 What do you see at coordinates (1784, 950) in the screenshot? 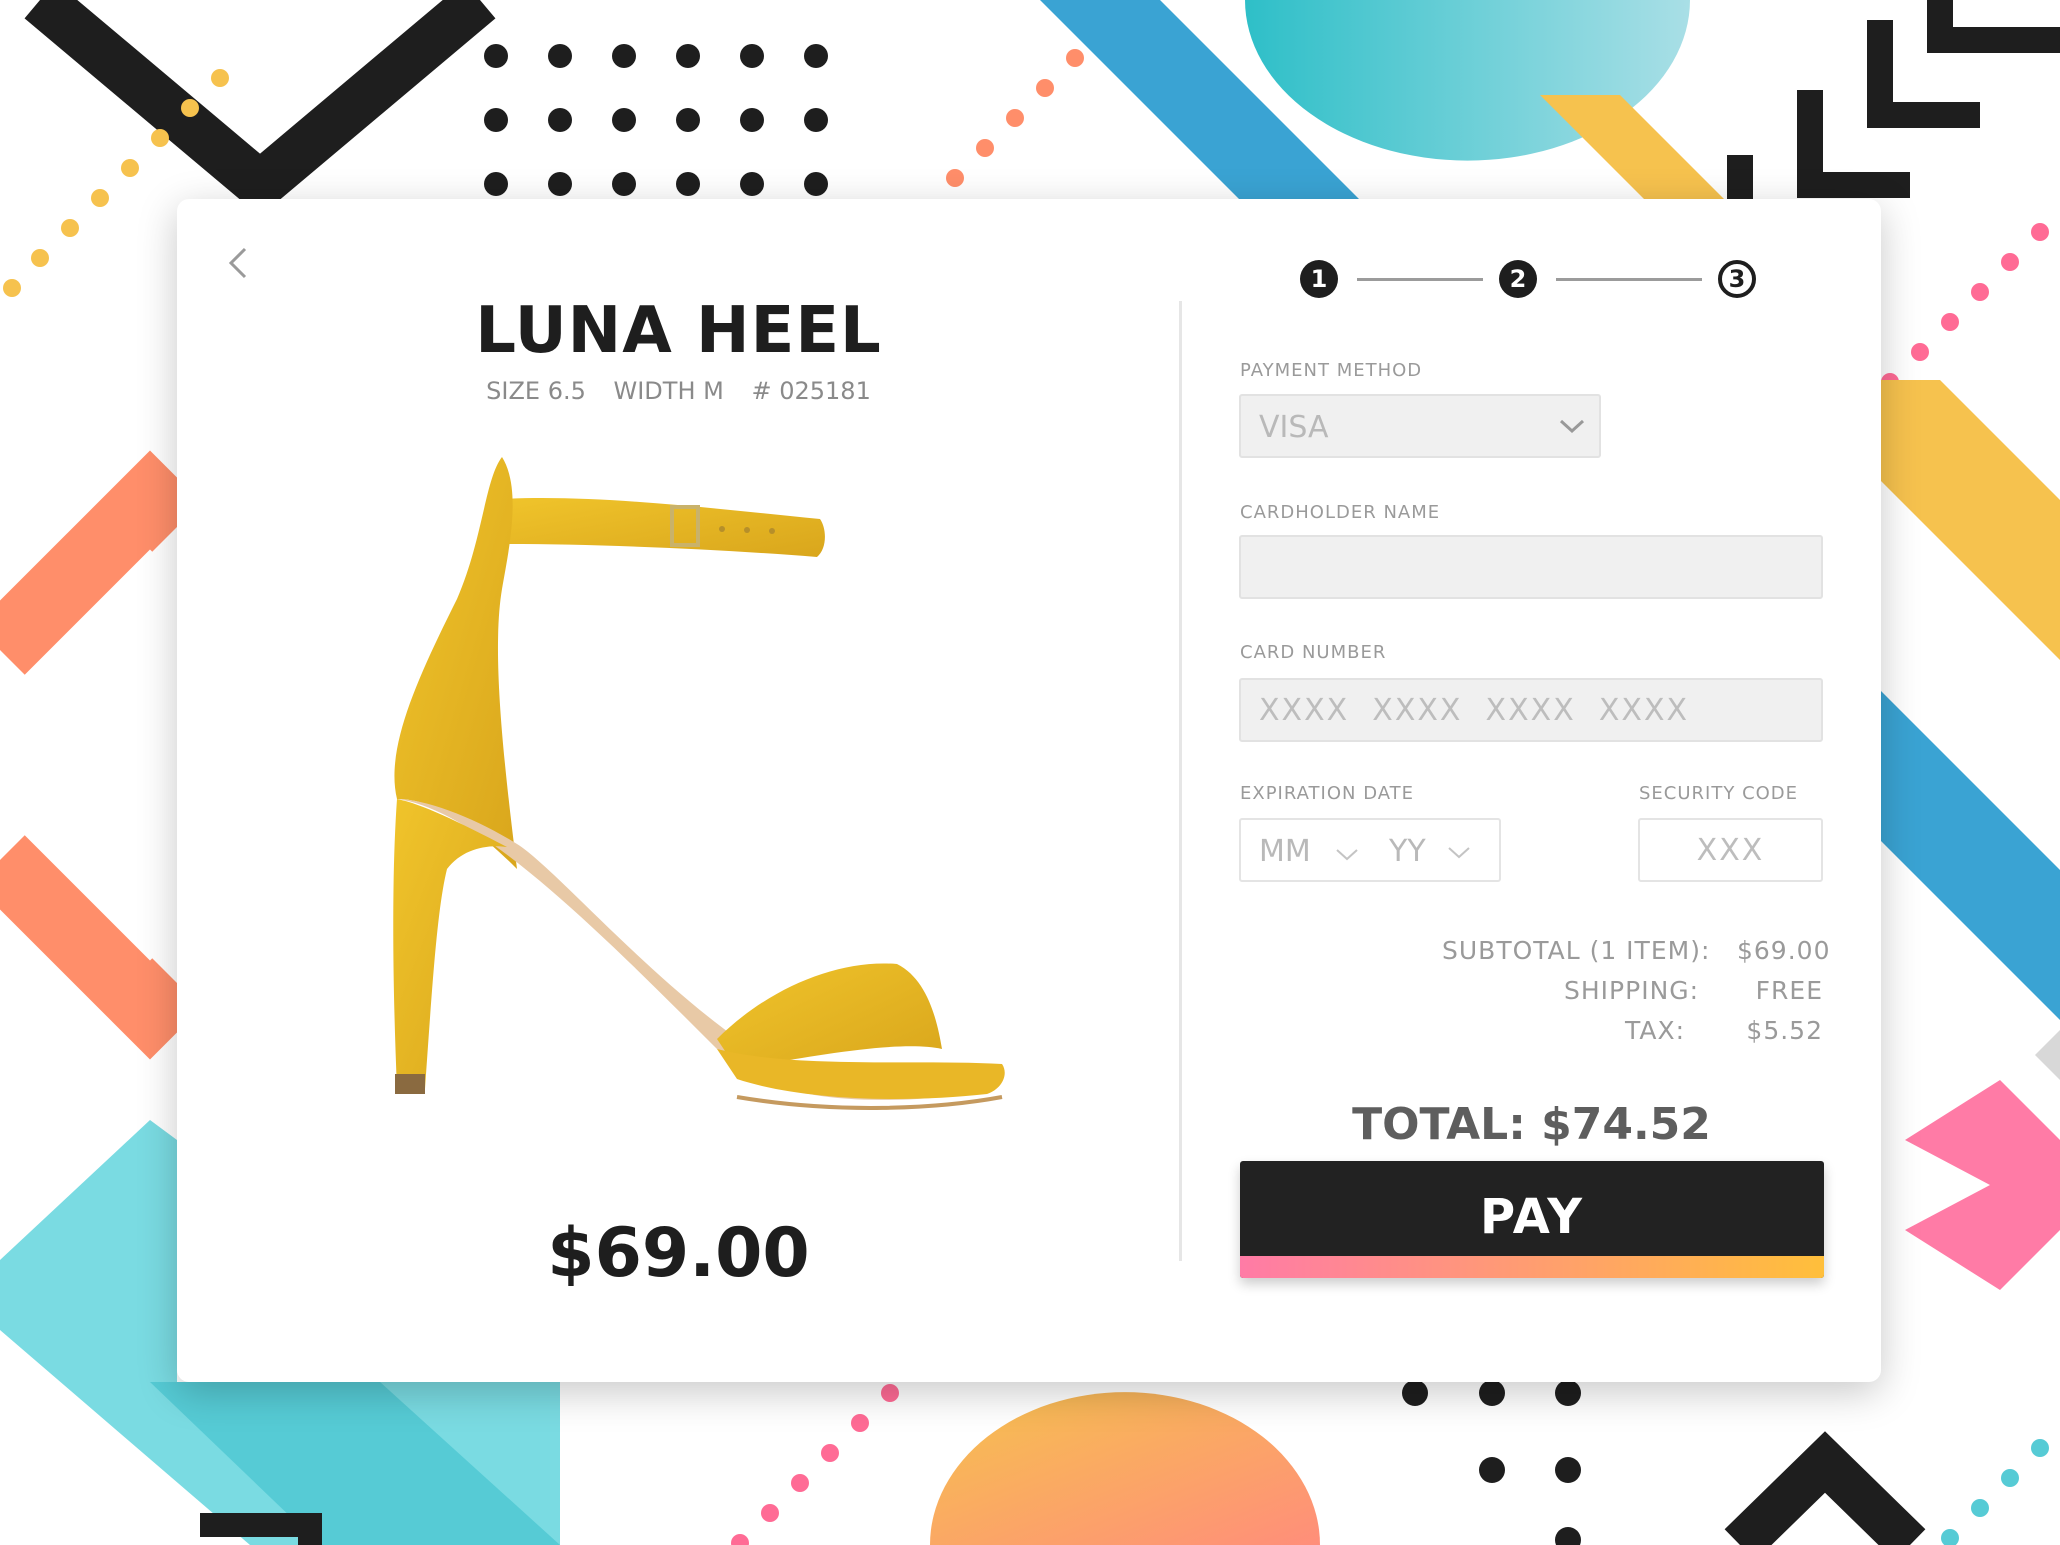
I see `subtotal-value: $69.00` at bounding box center [1784, 950].